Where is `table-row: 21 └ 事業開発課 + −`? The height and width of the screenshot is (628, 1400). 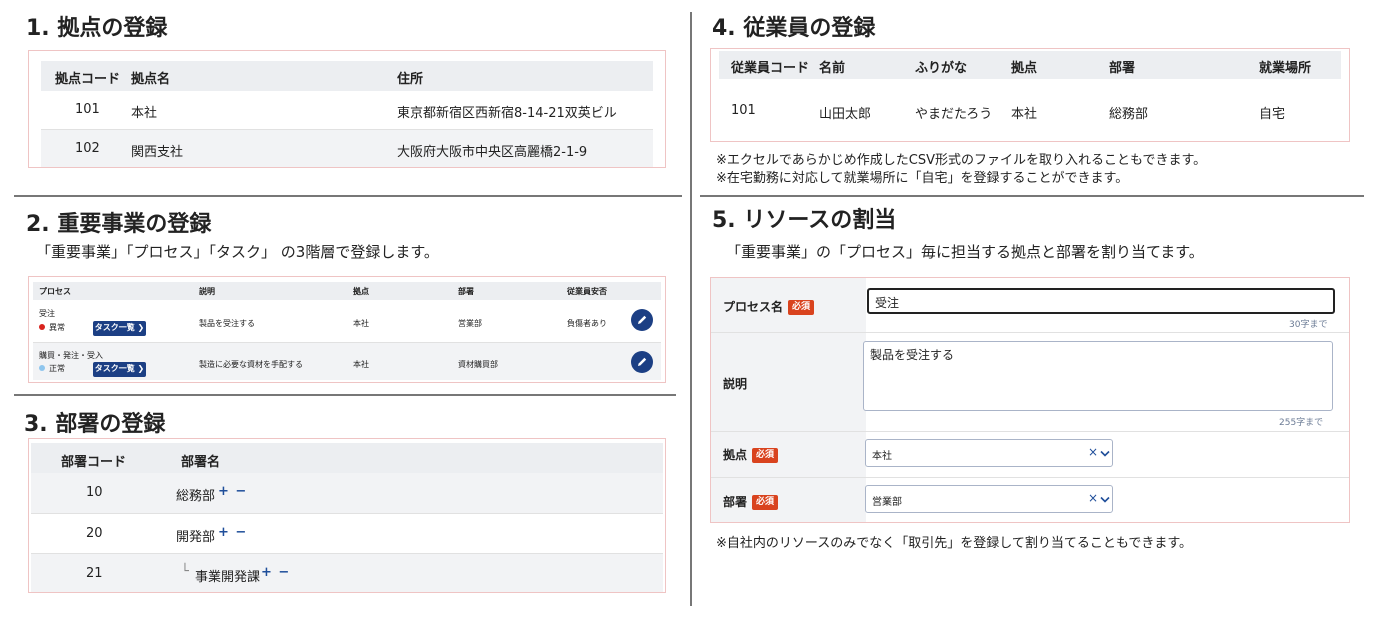 table-row: 21 └ 事業開発課 + − is located at coordinates (347, 572).